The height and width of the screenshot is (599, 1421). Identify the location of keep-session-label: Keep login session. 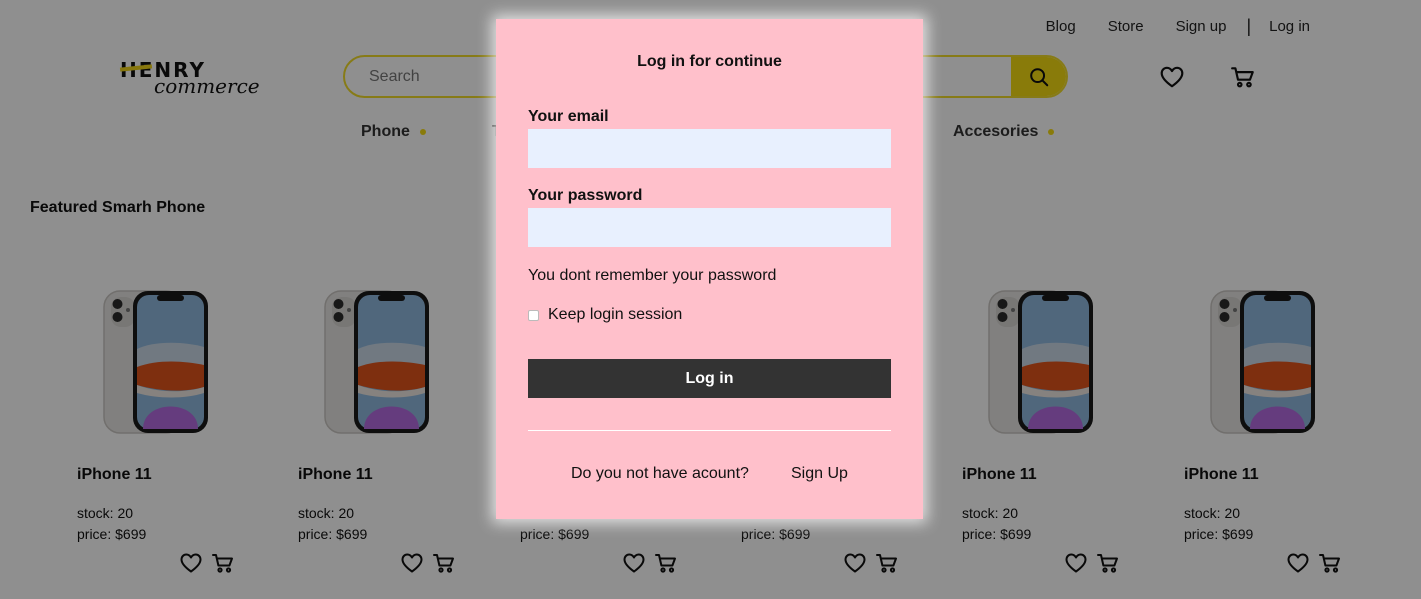
(615, 314).